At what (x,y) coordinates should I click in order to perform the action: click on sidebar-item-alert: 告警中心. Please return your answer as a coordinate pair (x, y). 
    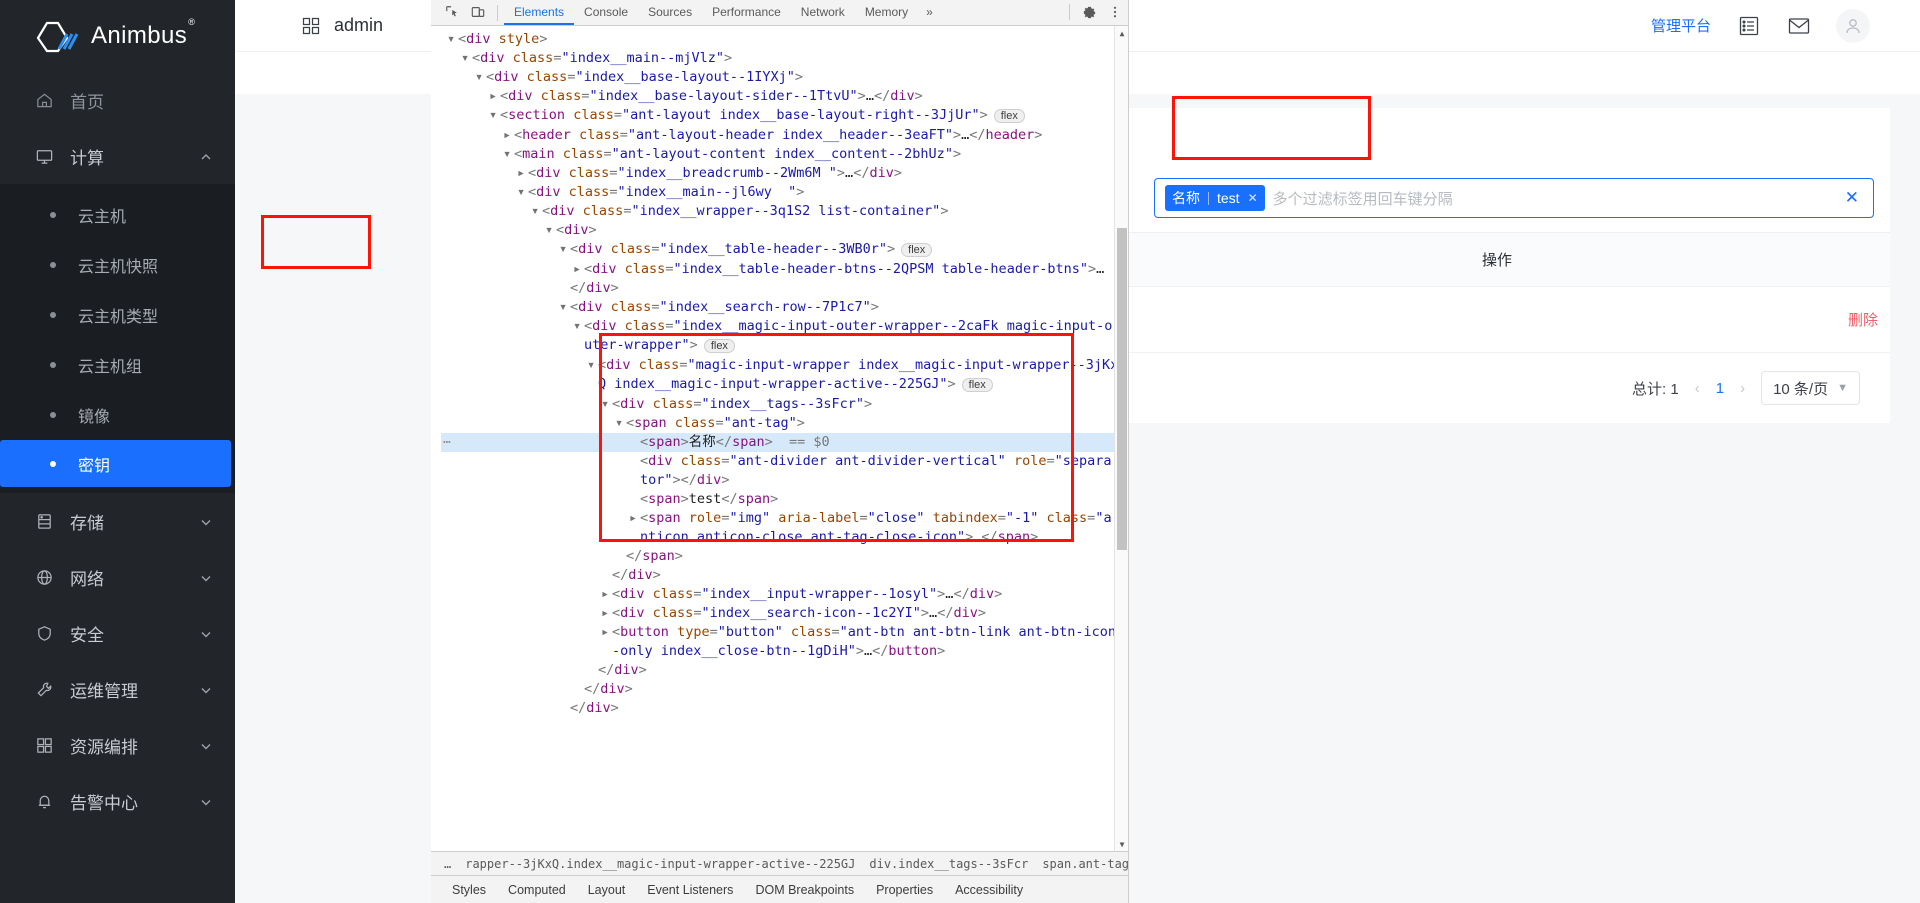
    Looking at the image, I should click on (117, 801).